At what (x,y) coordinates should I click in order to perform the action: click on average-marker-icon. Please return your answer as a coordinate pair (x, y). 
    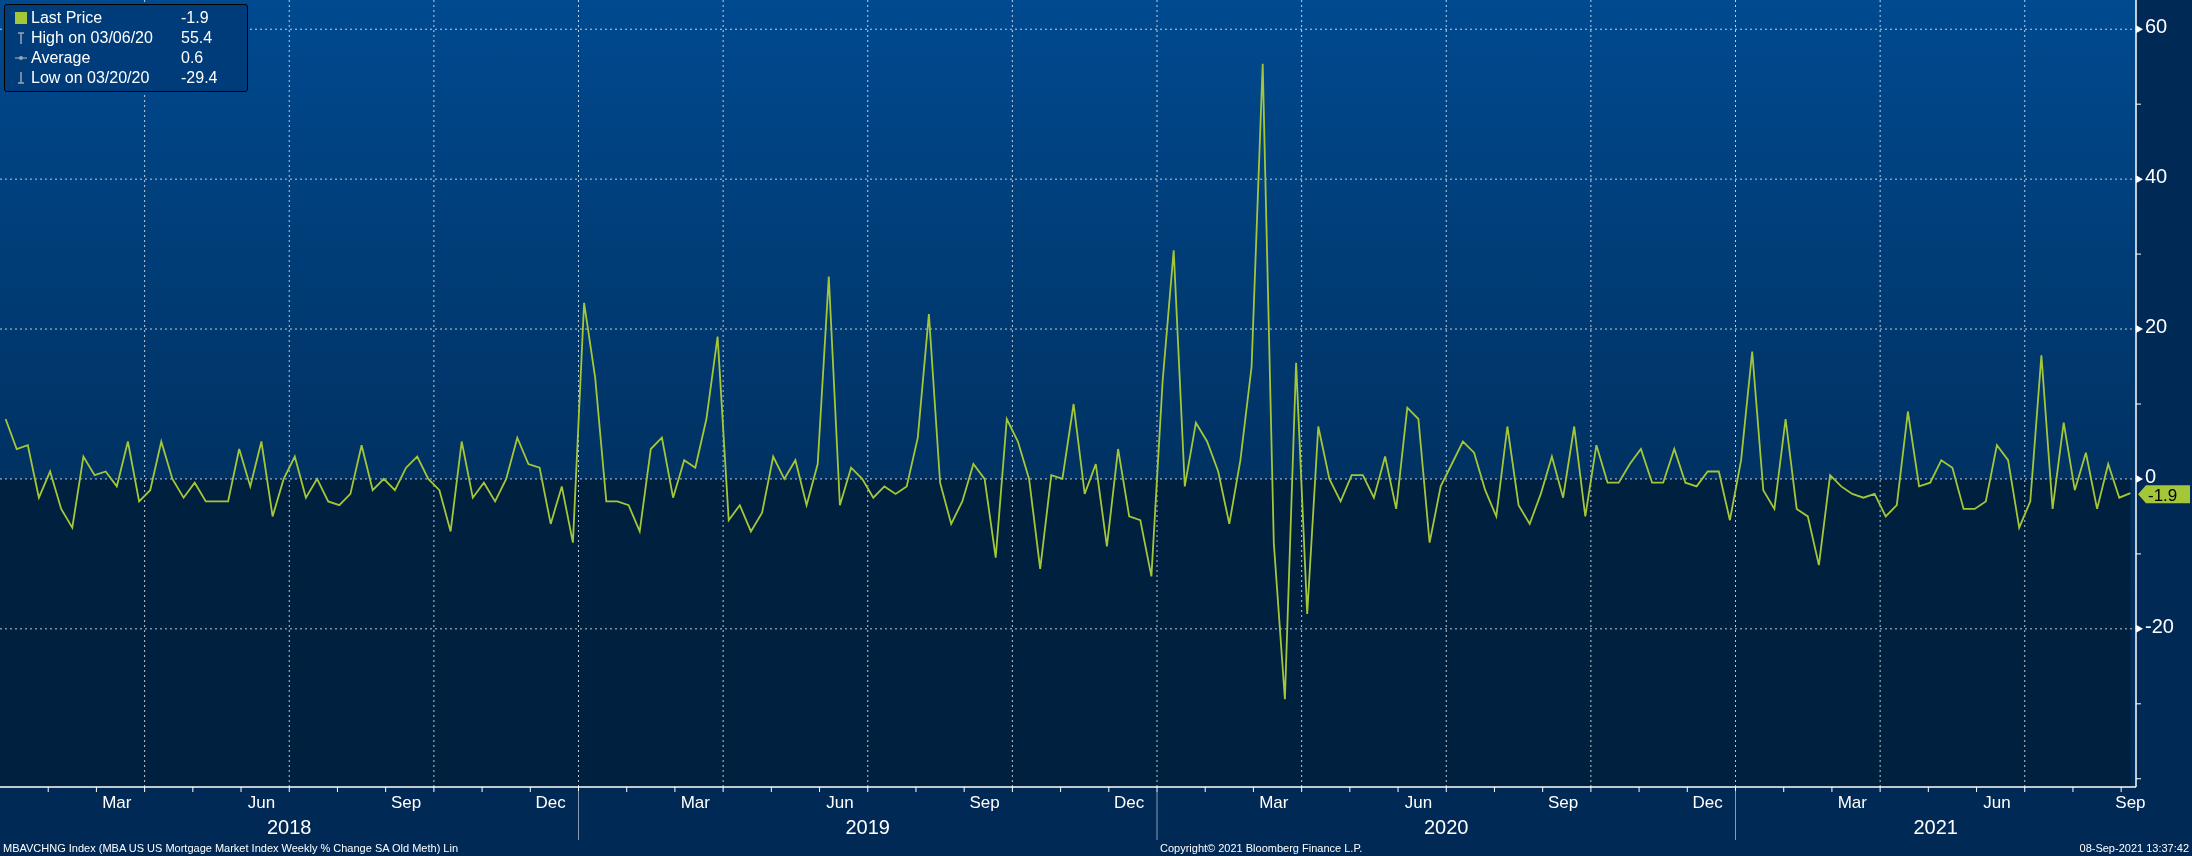
    Looking at the image, I should click on (21, 58).